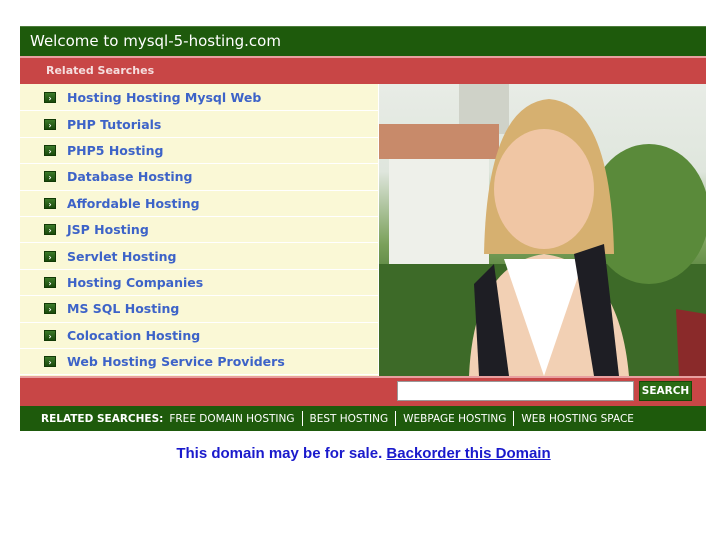 This screenshot has height=545, width=727. Describe the element at coordinates (199, 256) in the screenshot. I see `list-item: › Servlet Hosting` at that location.